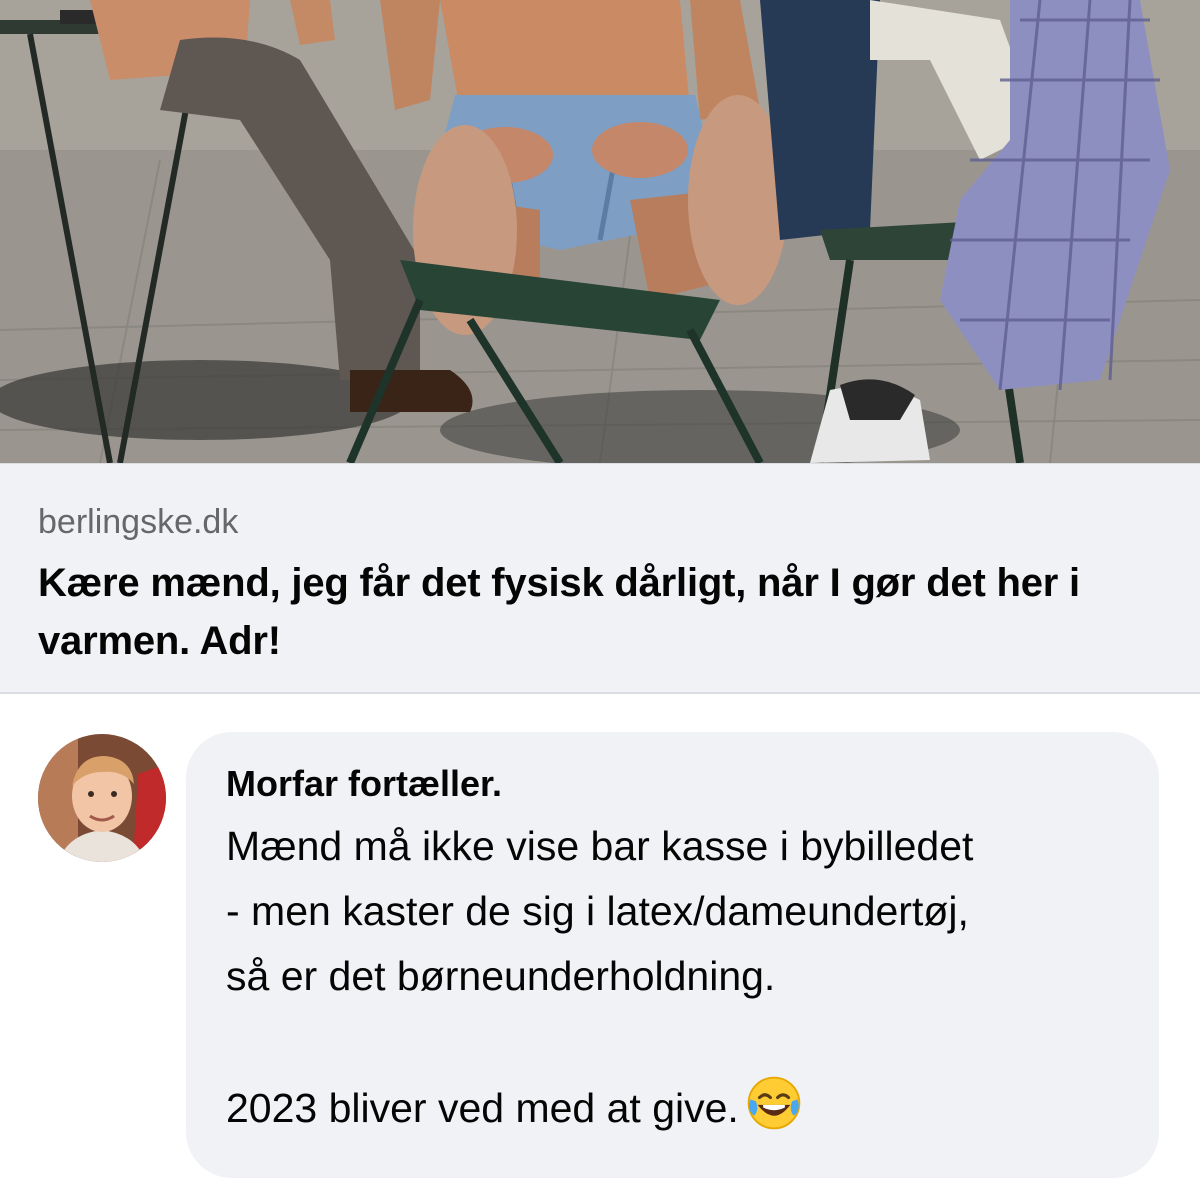 The height and width of the screenshot is (1200, 1200). What do you see at coordinates (364, 784) in the screenshot?
I see `comment-author: Morfar fortæller.` at bounding box center [364, 784].